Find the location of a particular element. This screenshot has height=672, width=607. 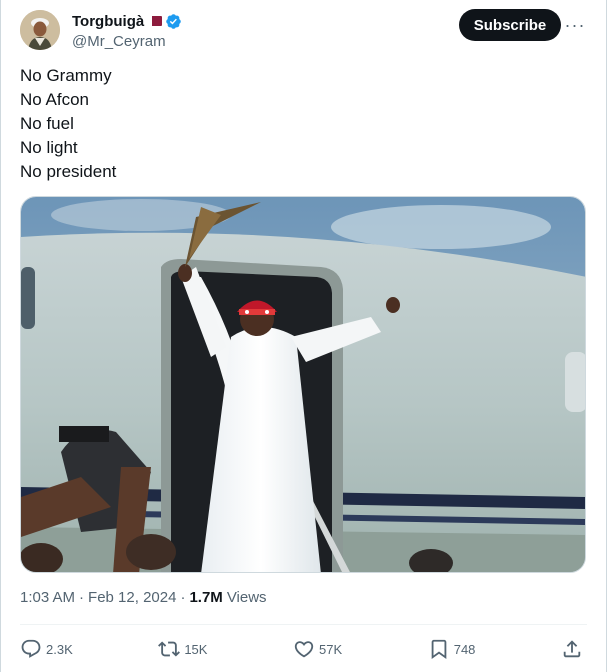

bookmark-icon is located at coordinates (439, 649).